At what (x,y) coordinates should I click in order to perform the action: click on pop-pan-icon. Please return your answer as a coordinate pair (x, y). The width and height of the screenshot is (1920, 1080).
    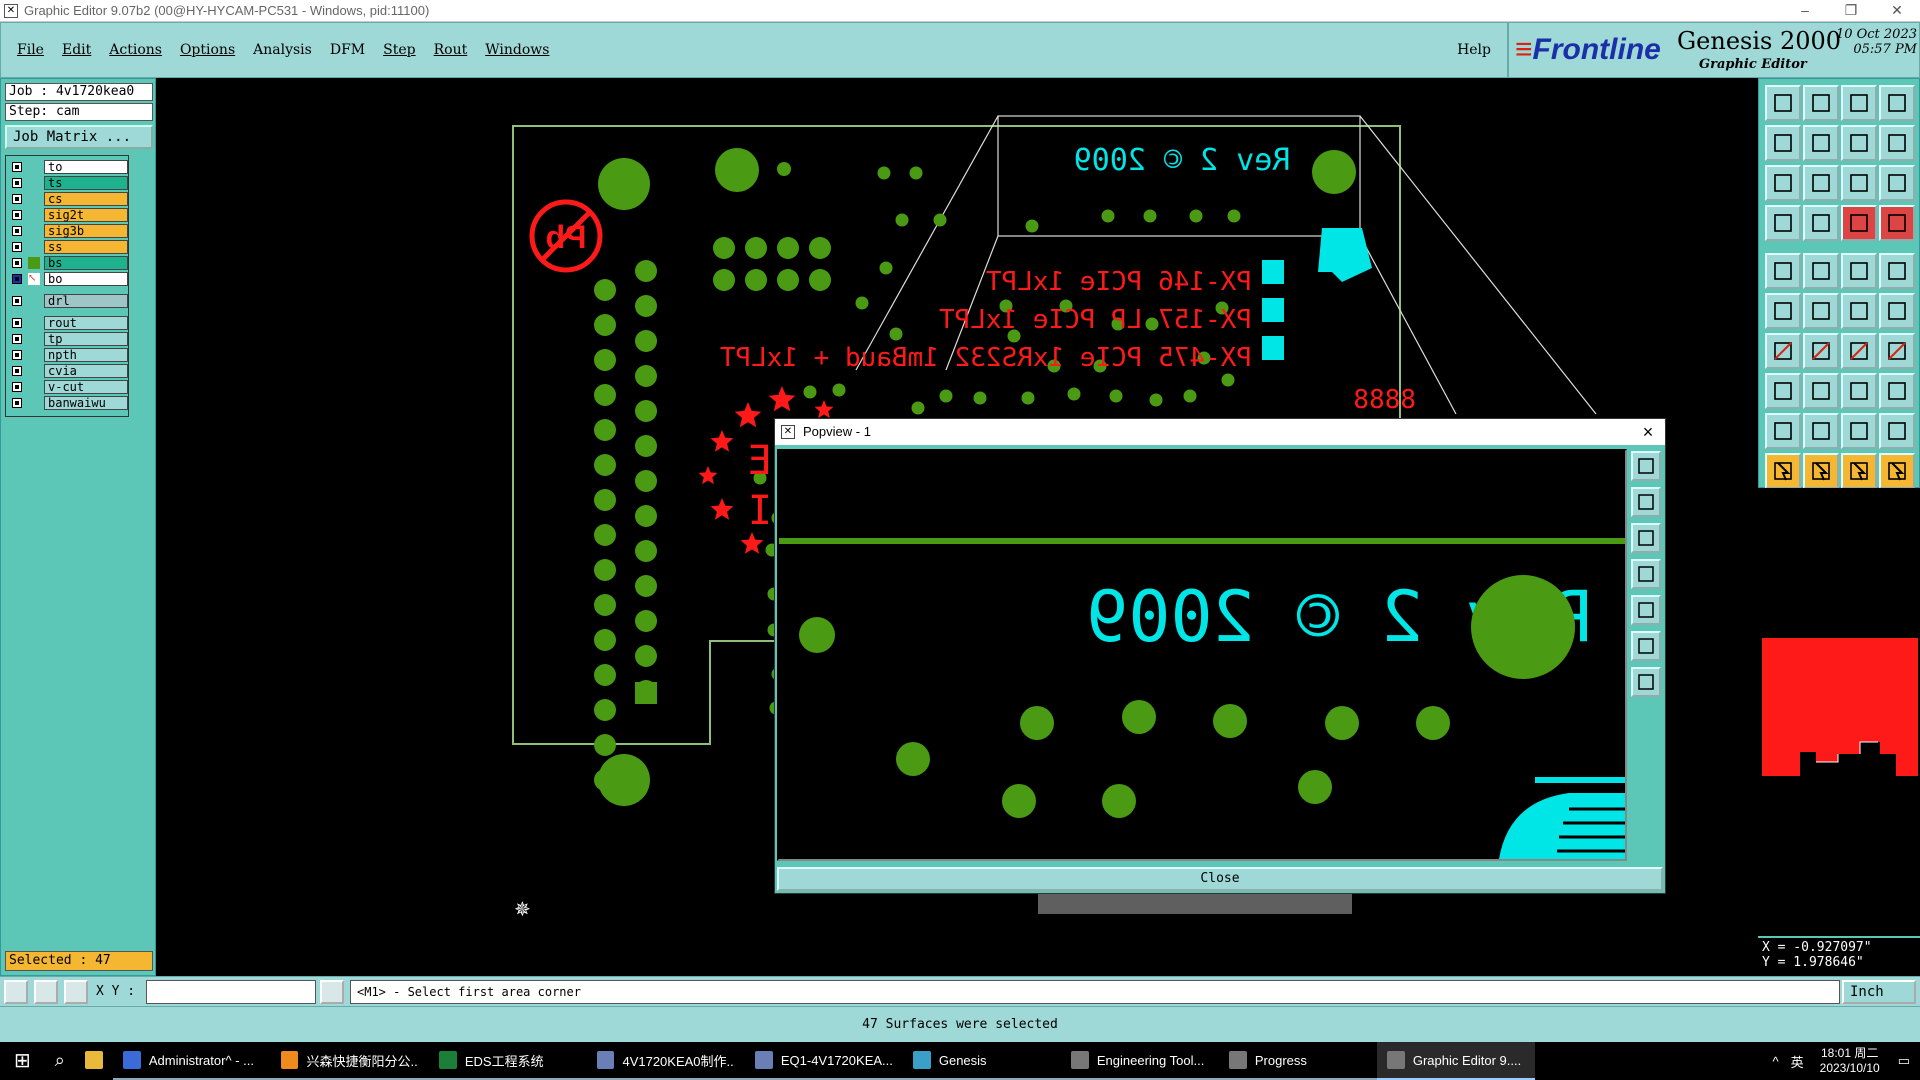
    Looking at the image, I should click on (1646, 682).